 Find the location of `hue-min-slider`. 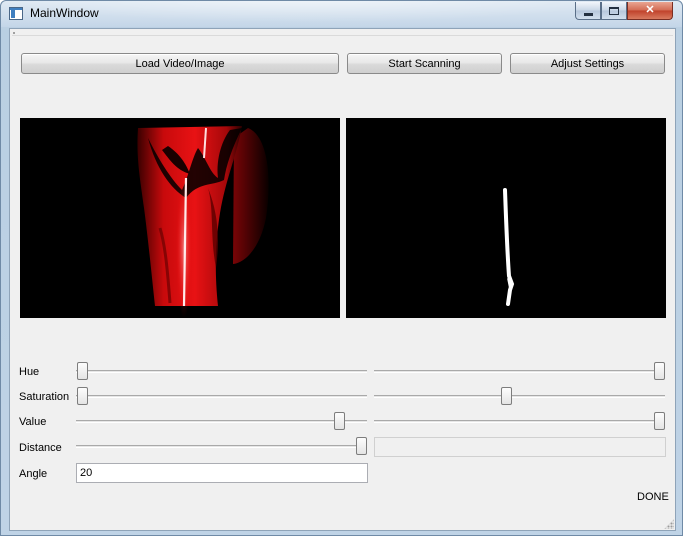

hue-min-slider is located at coordinates (221, 371).